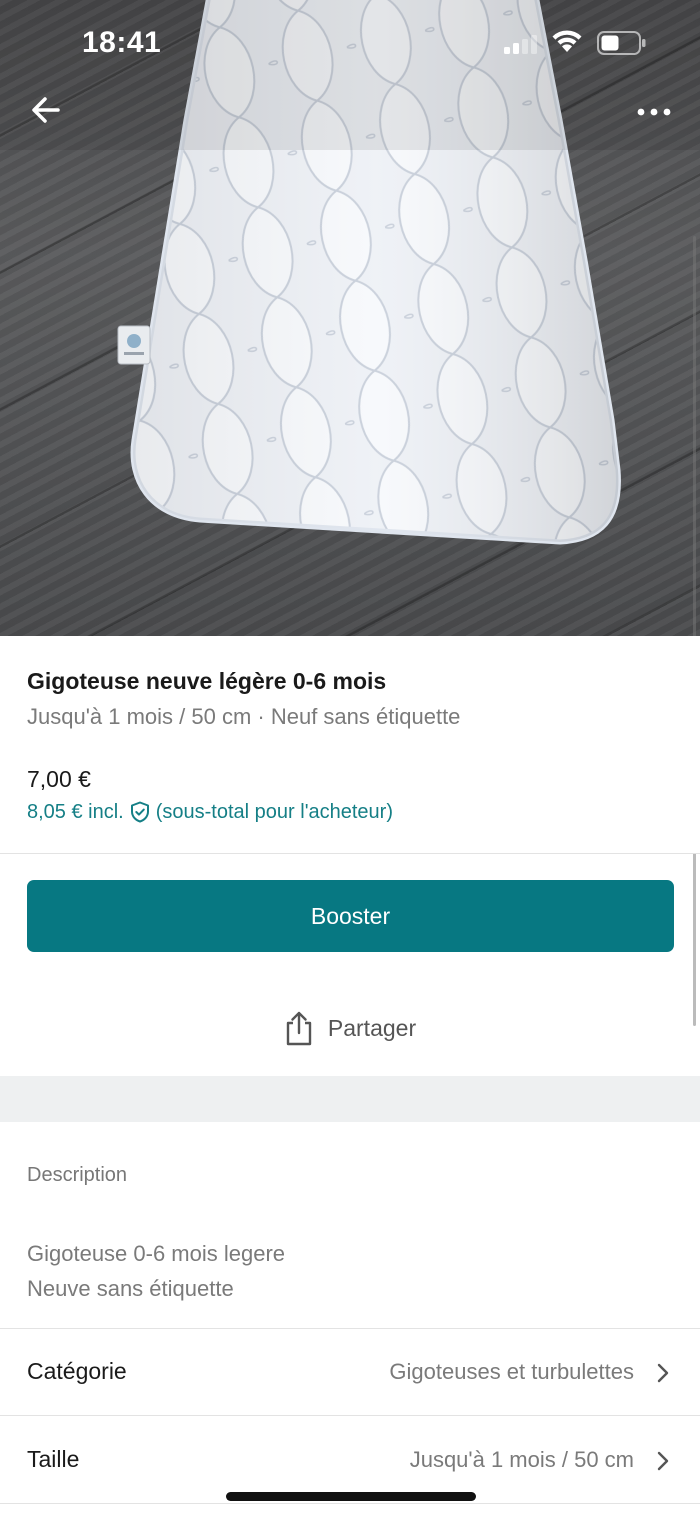 The image size is (700, 1514). Describe the element at coordinates (694, 631) in the screenshot. I see `scroll-indicator` at that location.